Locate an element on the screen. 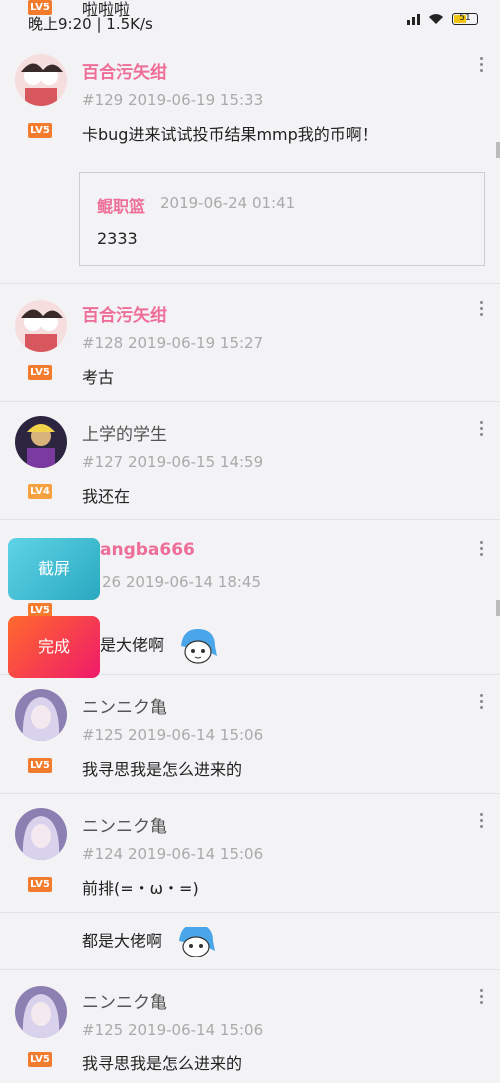 The width and height of the screenshot is (500, 1083). username: angba666 is located at coordinates (147, 550).